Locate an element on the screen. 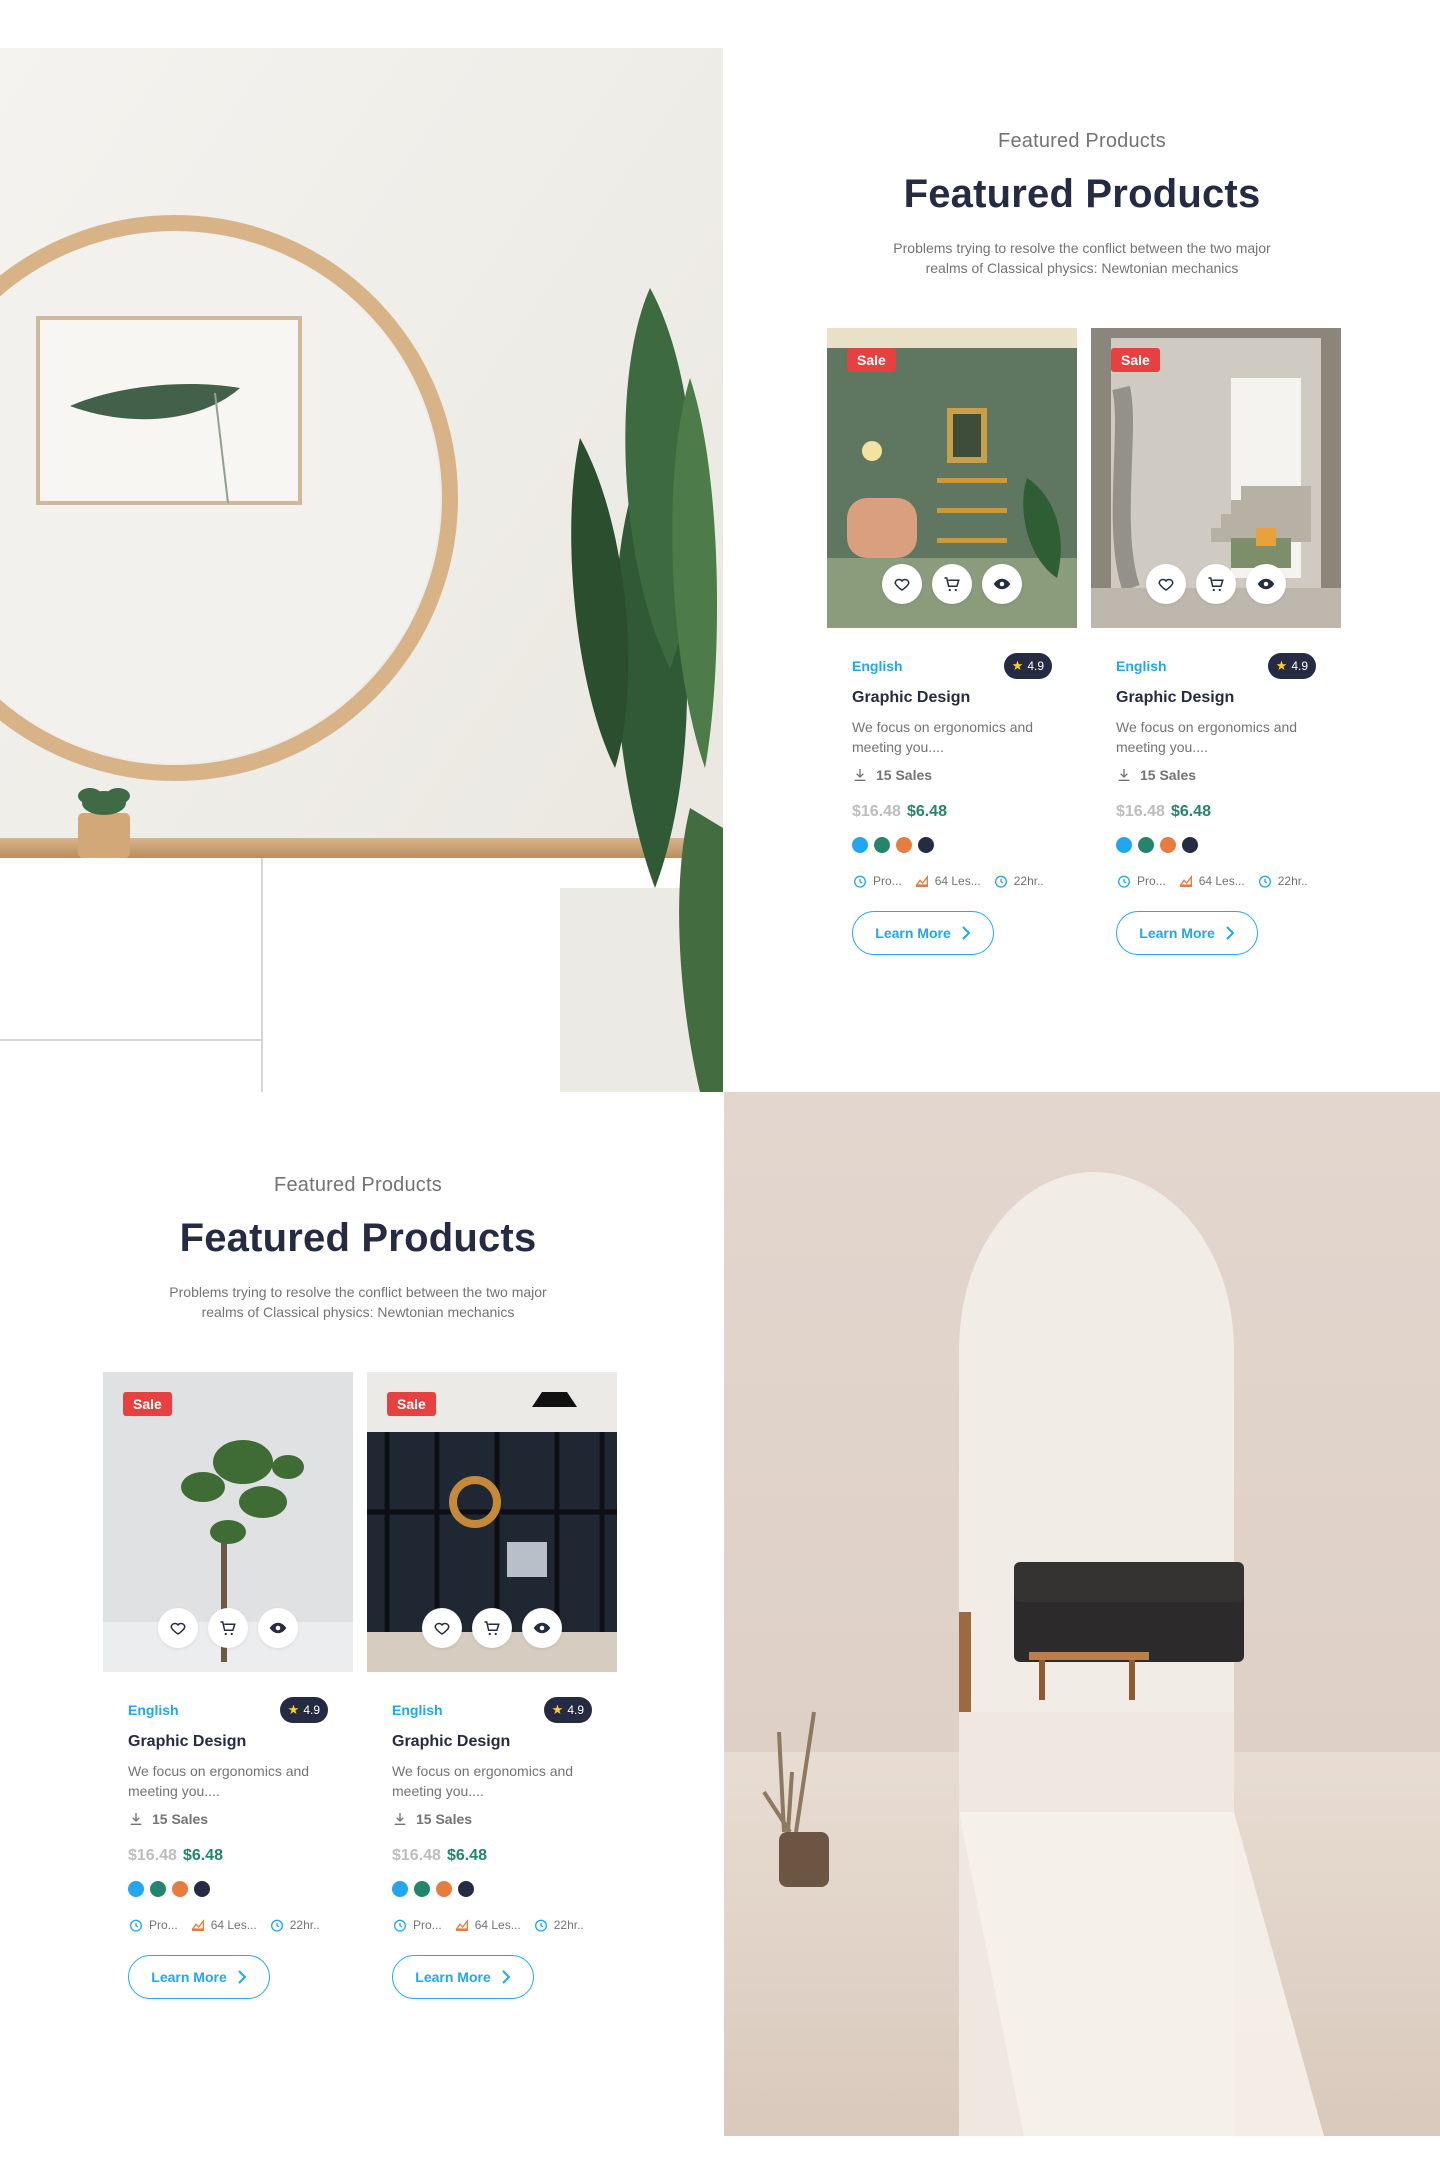  product-actions is located at coordinates (228, 1628).